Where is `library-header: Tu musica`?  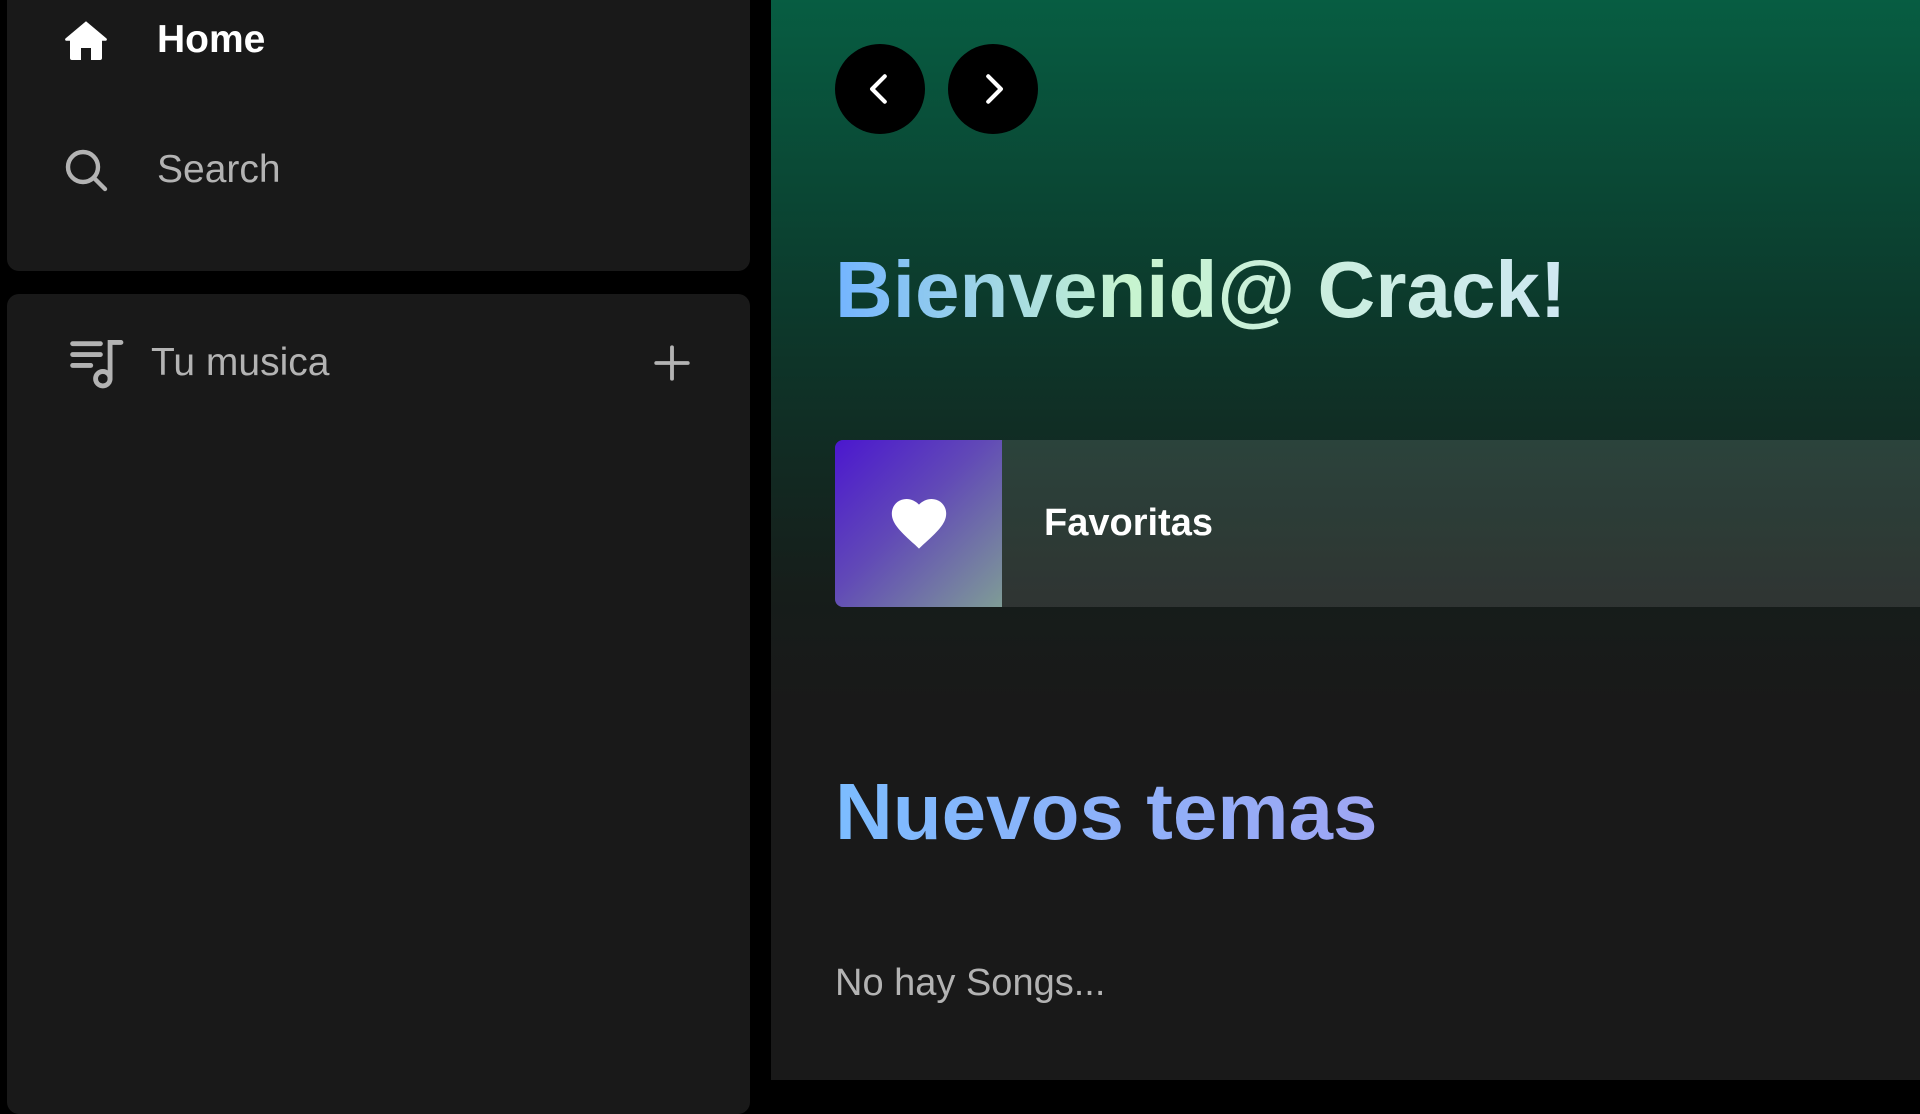 library-header: Tu musica is located at coordinates (382, 363).